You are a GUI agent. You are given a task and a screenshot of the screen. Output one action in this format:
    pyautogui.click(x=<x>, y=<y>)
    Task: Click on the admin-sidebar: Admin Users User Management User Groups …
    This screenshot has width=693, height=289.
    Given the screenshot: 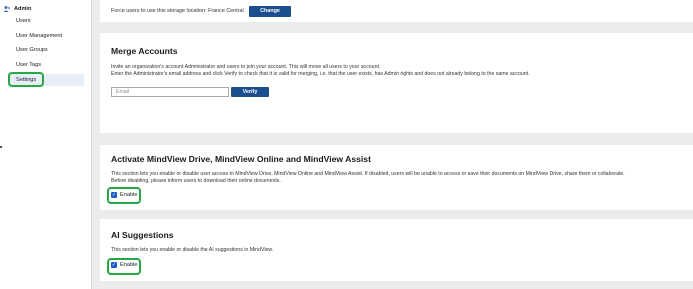 What is the action you would take?
    pyautogui.click(x=46, y=144)
    